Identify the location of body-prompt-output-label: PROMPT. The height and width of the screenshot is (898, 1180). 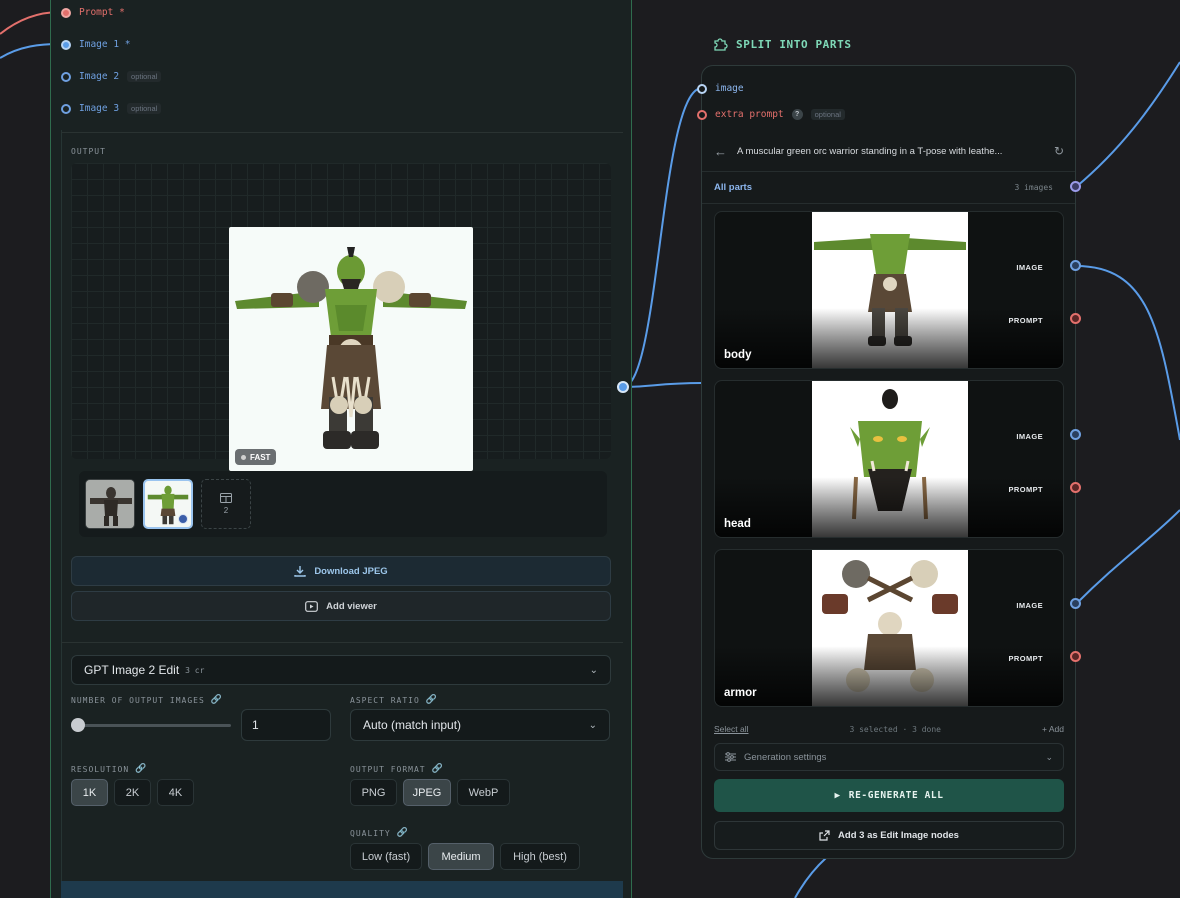
(1025, 320).